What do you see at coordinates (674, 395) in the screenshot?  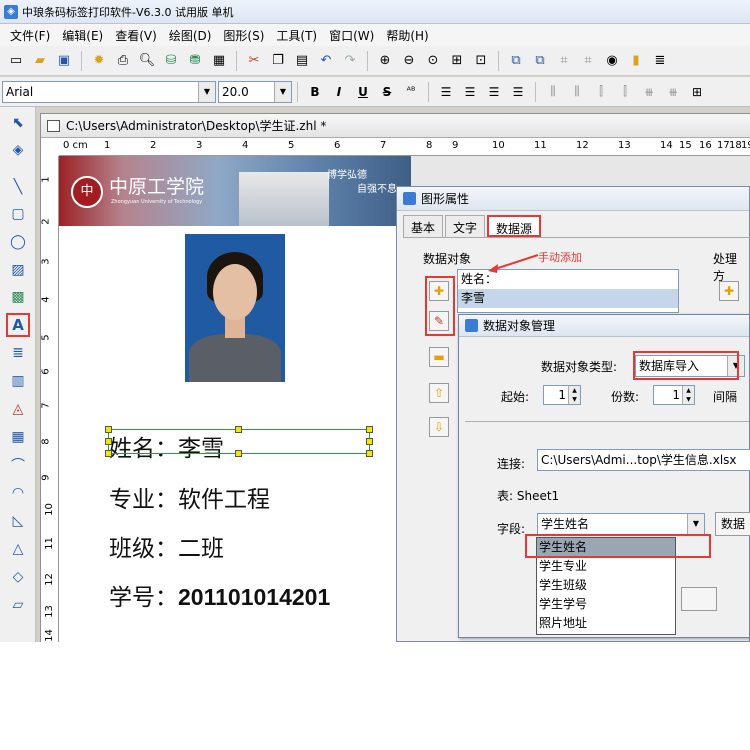 I see `copies-spinner: 1 ▲ ▼` at bounding box center [674, 395].